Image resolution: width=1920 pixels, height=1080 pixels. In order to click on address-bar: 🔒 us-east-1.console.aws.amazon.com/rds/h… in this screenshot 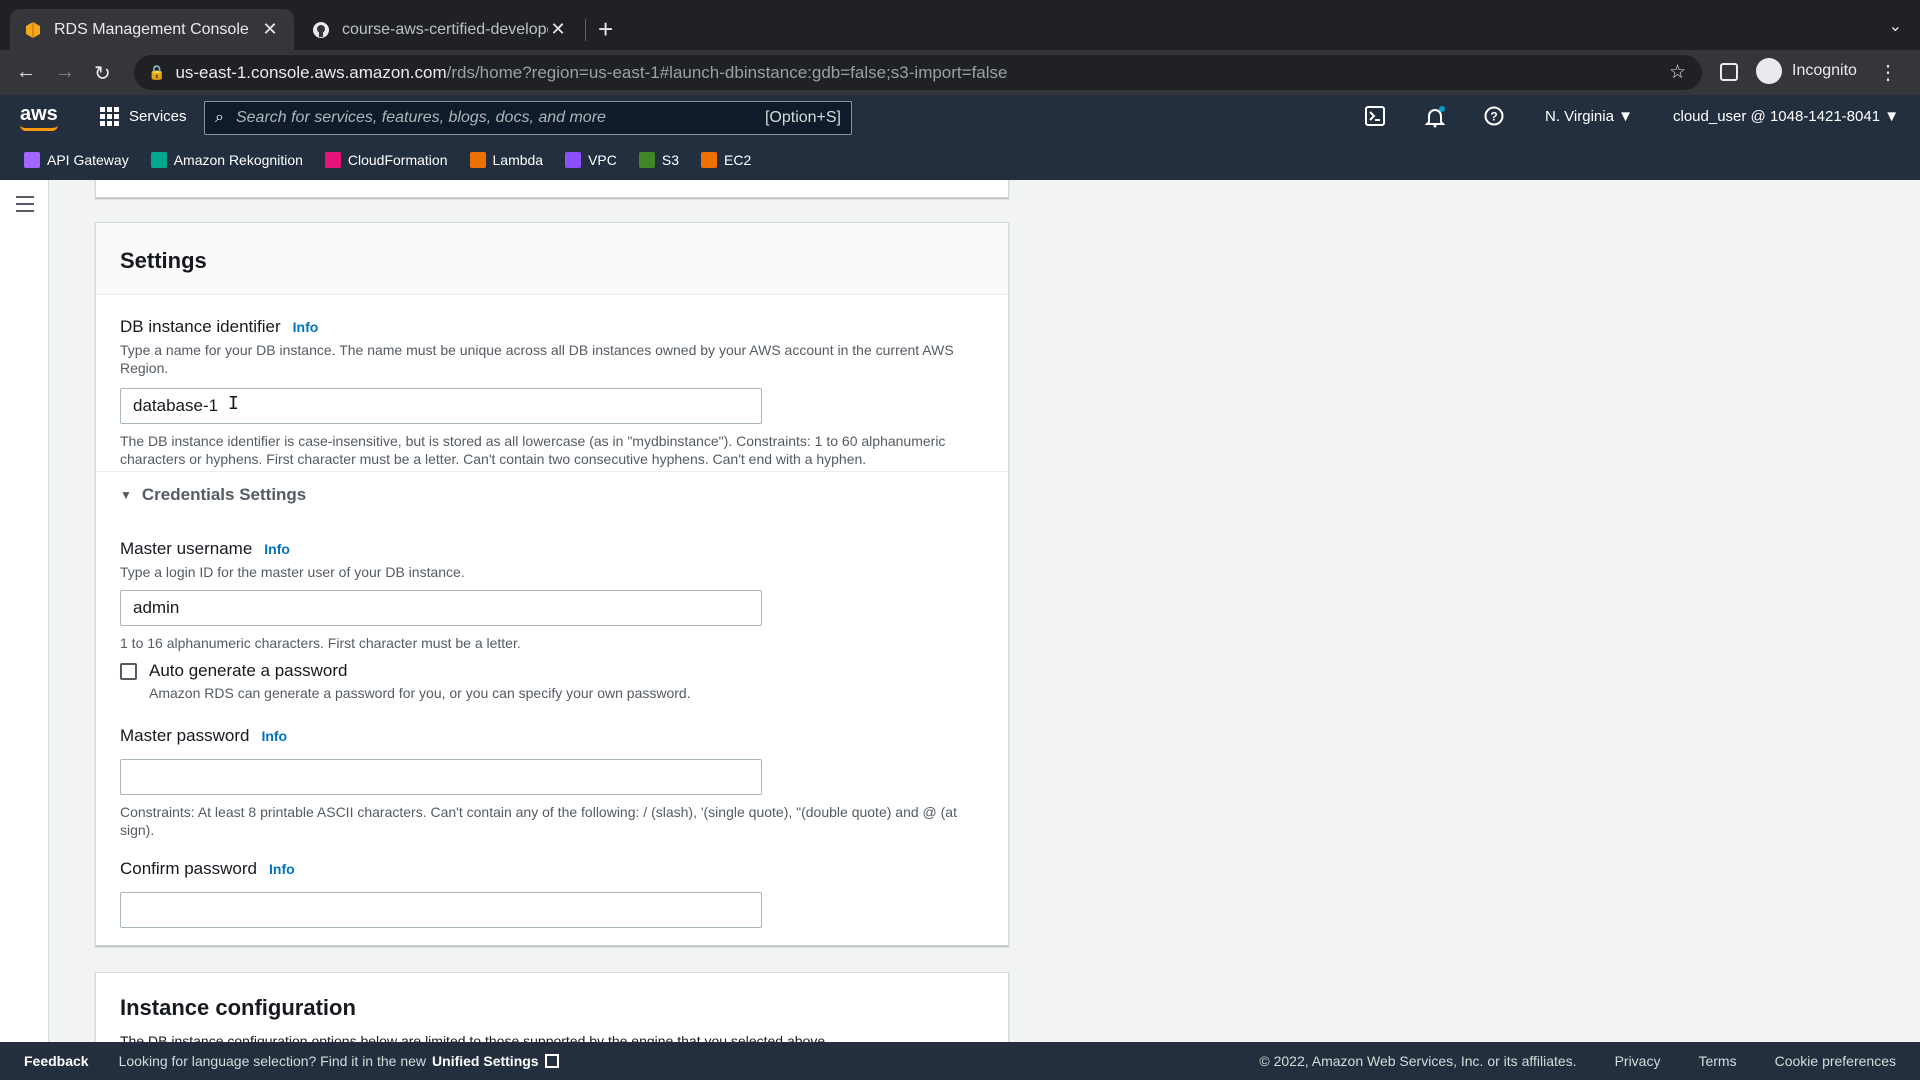, I will do `click(918, 72)`.